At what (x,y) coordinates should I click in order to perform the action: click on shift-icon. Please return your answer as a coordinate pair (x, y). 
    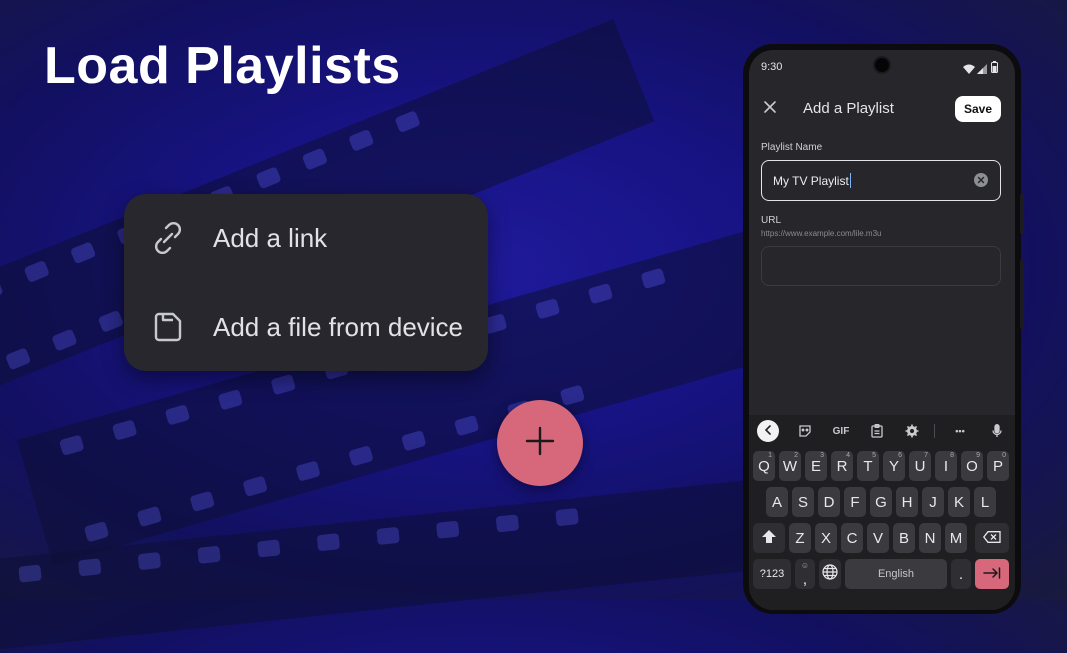
    Looking at the image, I should click on (769, 538).